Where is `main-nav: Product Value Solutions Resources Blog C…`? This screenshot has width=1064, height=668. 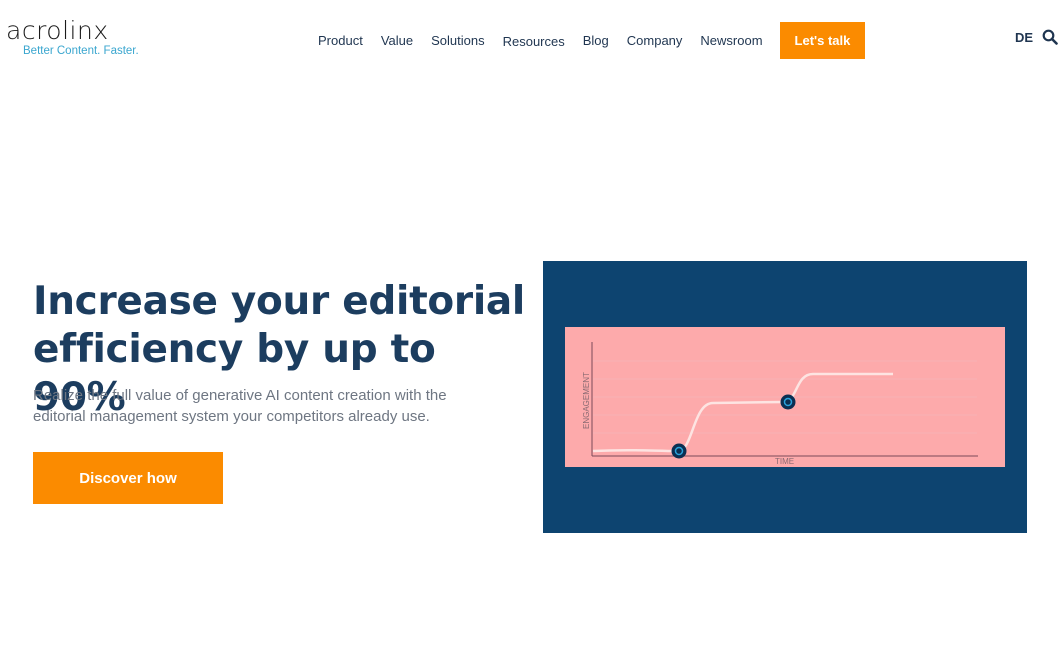 main-nav: Product Value Solutions Resources Blog C… is located at coordinates (592, 40).